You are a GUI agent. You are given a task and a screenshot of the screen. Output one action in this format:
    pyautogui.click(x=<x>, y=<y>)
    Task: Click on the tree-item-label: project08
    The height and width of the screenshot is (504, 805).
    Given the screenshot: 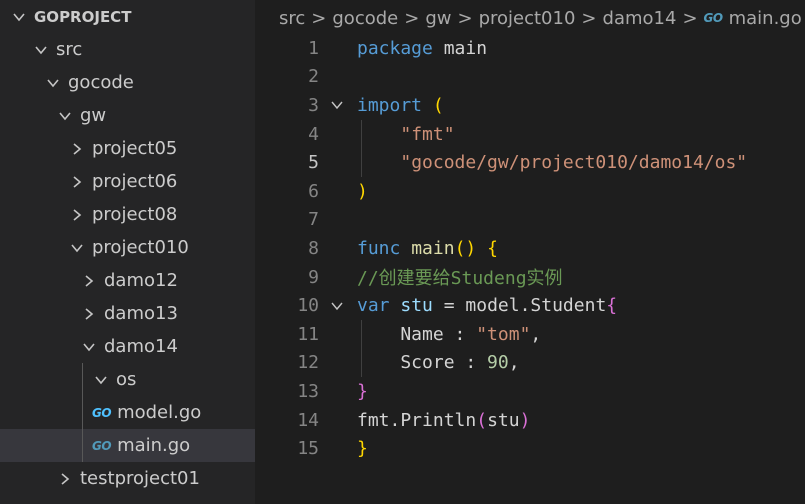 What is the action you would take?
    pyautogui.click(x=135, y=214)
    